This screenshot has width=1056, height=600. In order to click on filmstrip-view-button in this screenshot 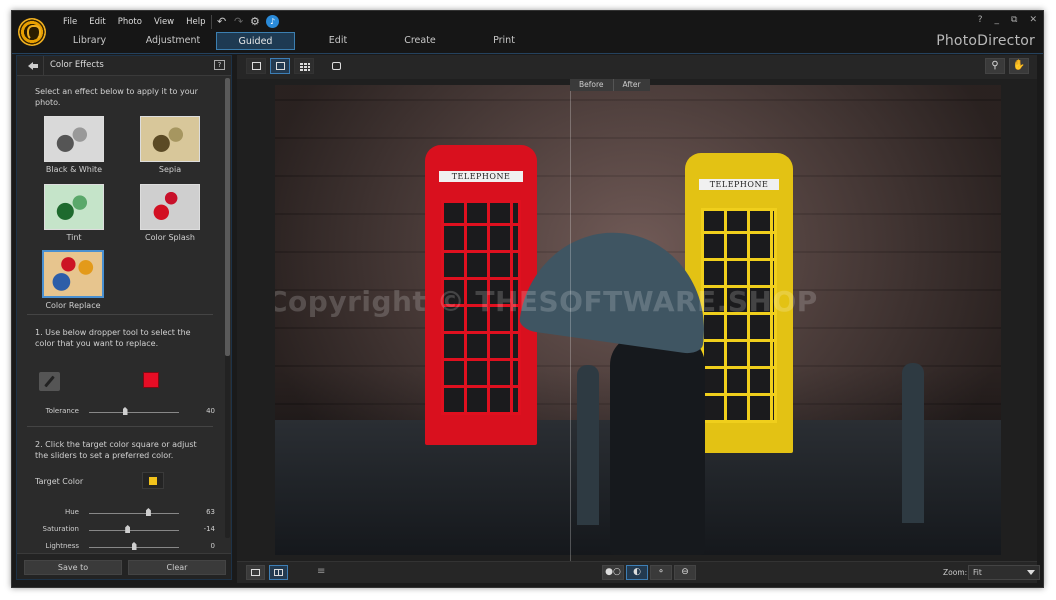, I will do `click(256, 66)`.